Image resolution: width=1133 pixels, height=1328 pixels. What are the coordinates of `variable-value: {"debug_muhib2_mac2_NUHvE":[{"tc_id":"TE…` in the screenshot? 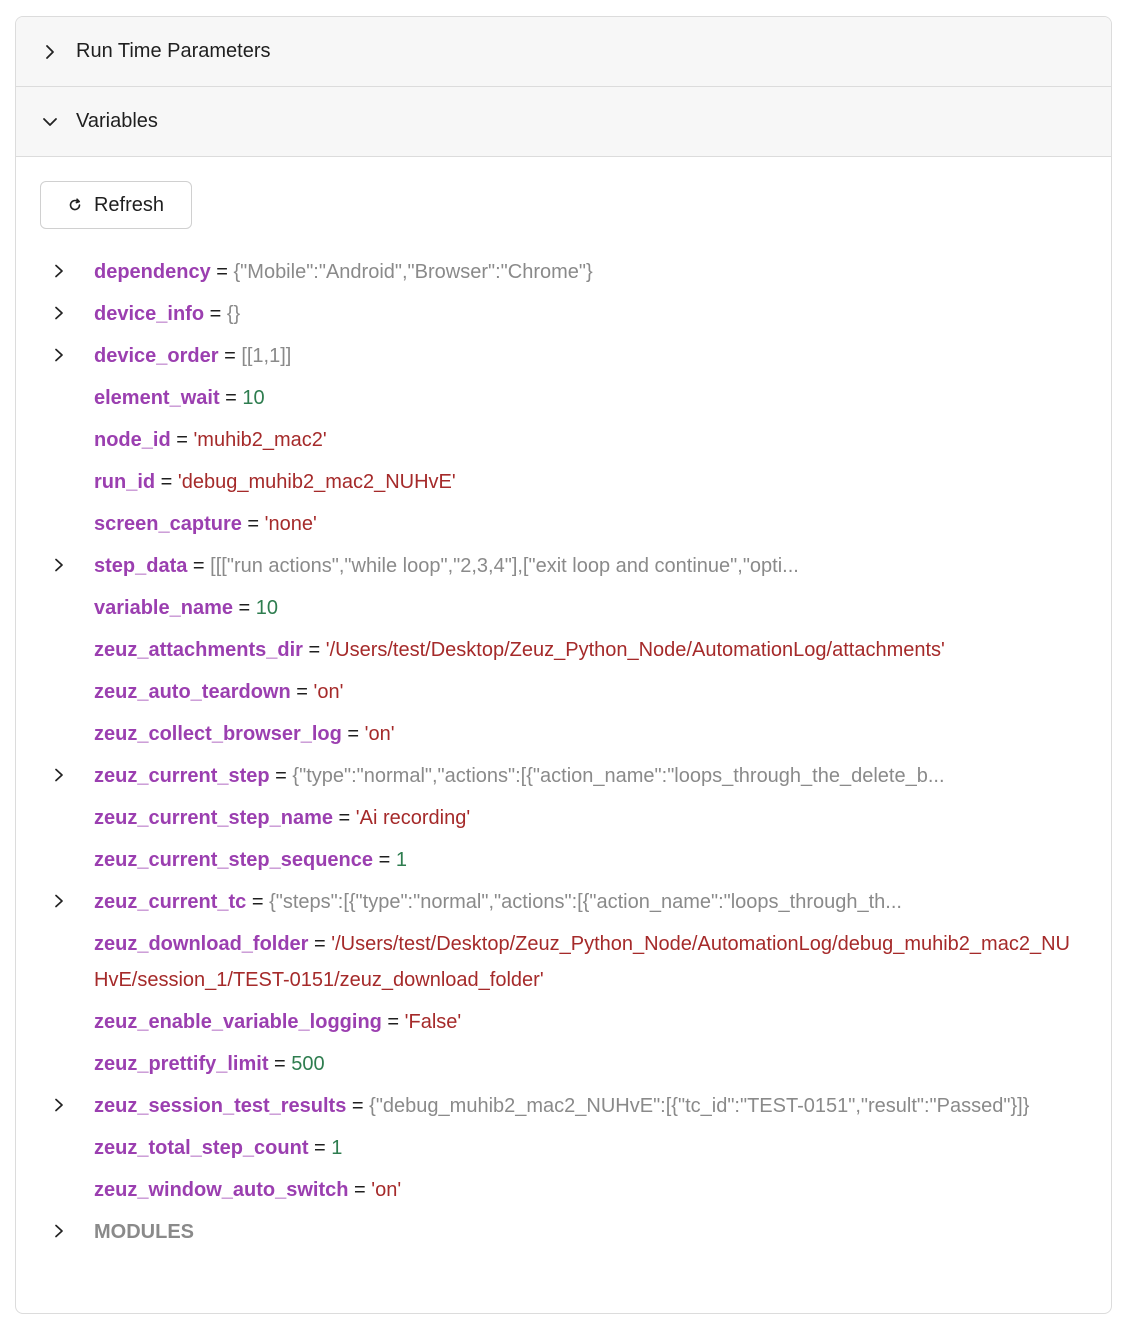 It's located at (699, 1106).